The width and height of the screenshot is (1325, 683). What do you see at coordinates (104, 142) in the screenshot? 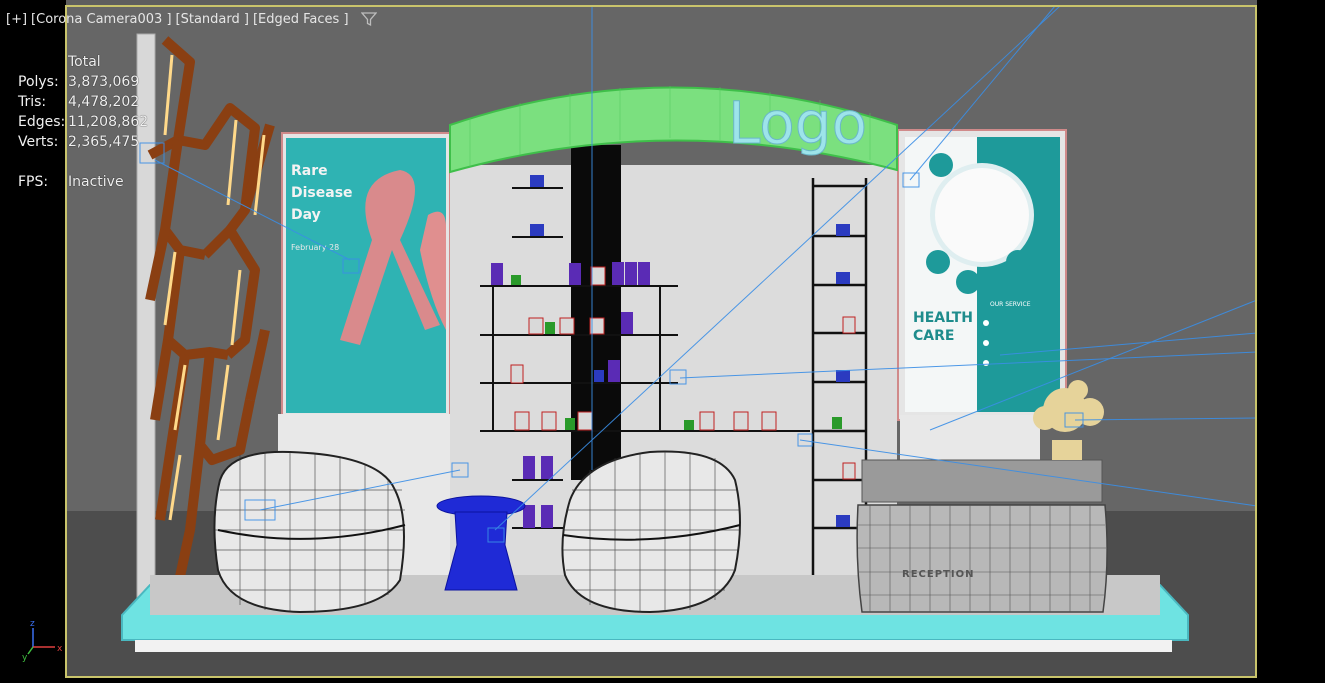
I see `stats-value: 2,365,475` at bounding box center [104, 142].